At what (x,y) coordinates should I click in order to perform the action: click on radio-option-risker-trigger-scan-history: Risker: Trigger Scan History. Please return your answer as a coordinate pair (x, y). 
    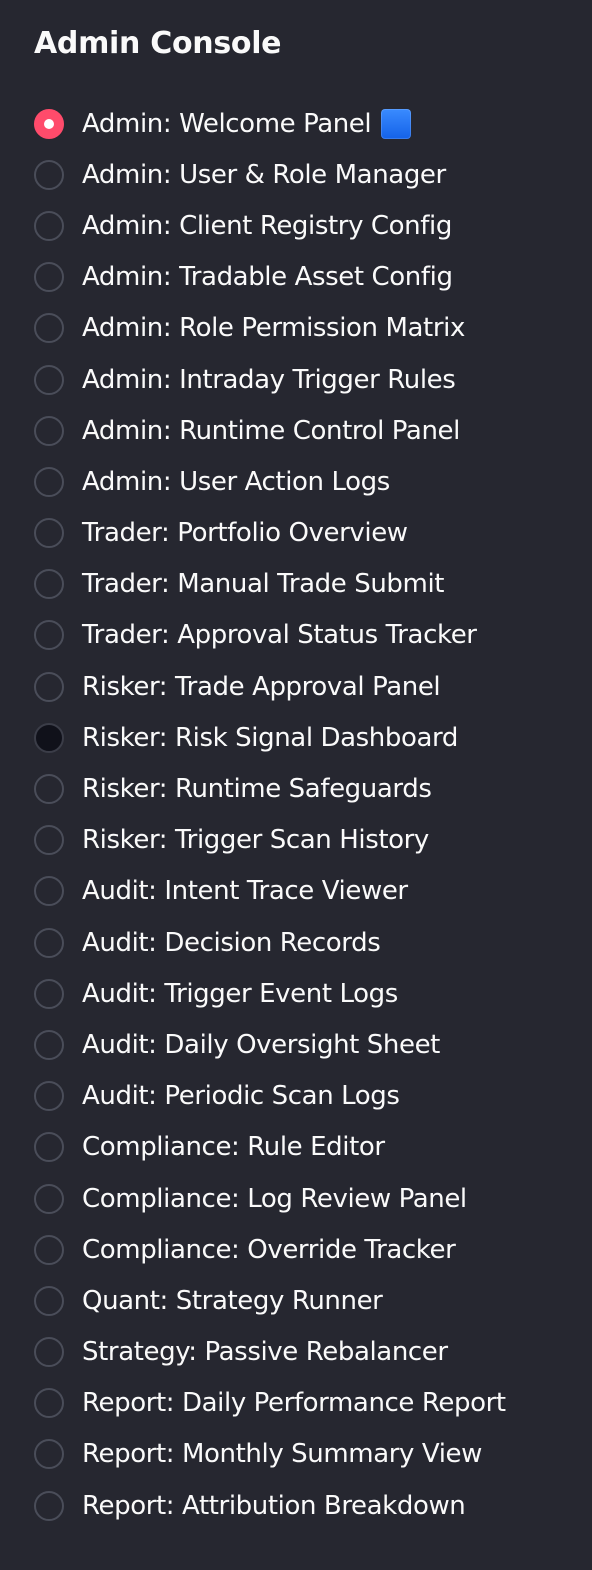
    Looking at the image, I should click on (304, 840).